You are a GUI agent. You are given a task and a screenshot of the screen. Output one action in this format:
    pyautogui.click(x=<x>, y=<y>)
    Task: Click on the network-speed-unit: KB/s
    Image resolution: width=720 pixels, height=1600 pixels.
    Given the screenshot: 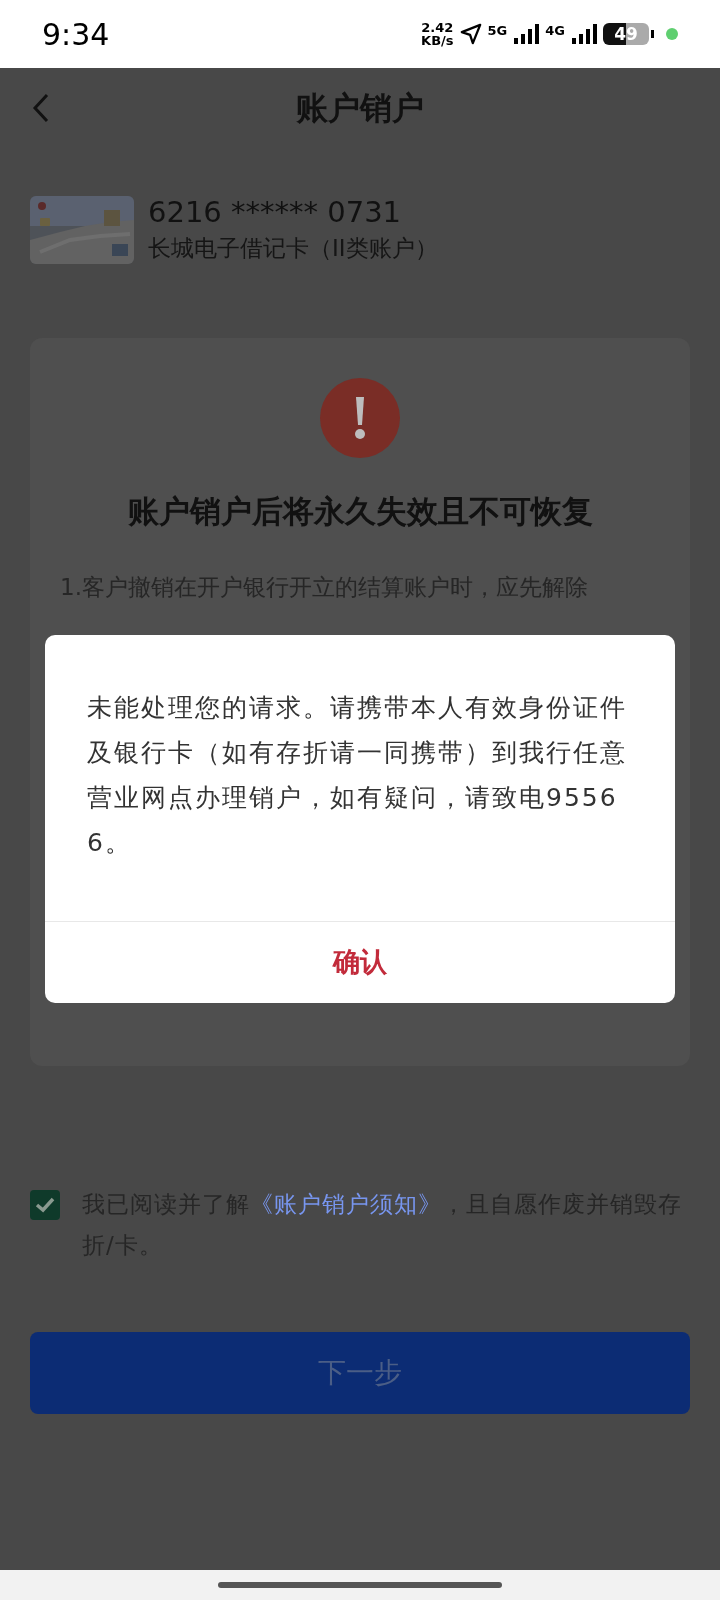 What is the action you would take?
    pyautogui.click(x=437, y=40)
    